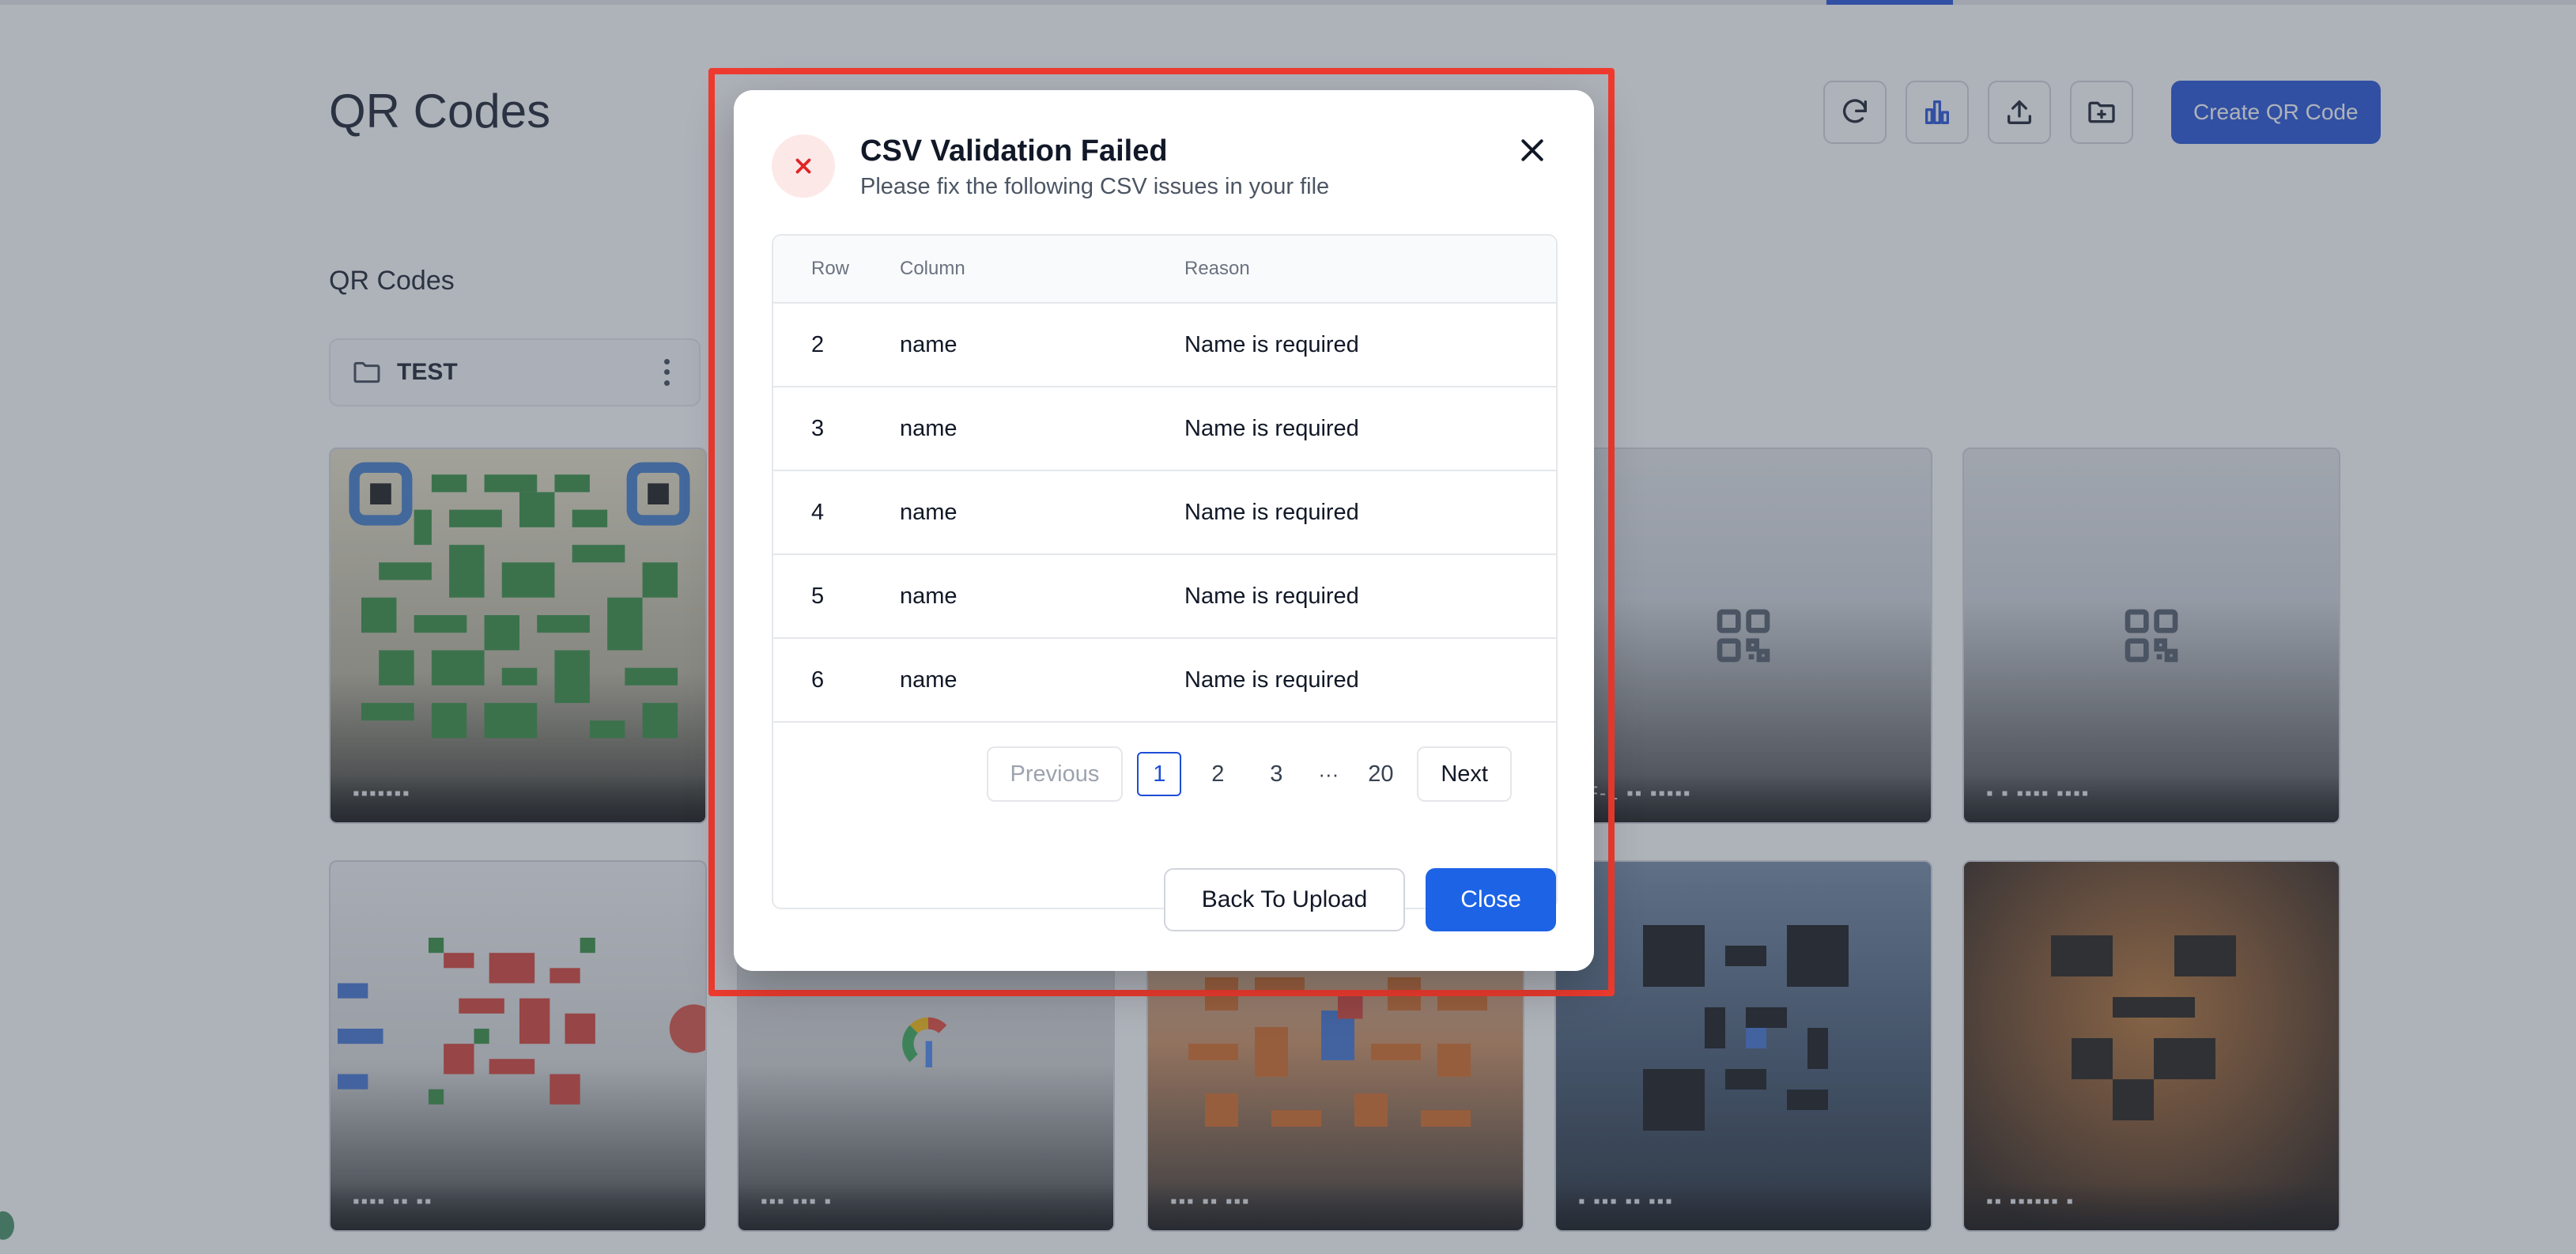 This screenshot has width=2576, height=1254. What do you see at coordinates (830, 268) in the screenshot?
I see `column-header-row: Row` at bounding box center [830, 268].